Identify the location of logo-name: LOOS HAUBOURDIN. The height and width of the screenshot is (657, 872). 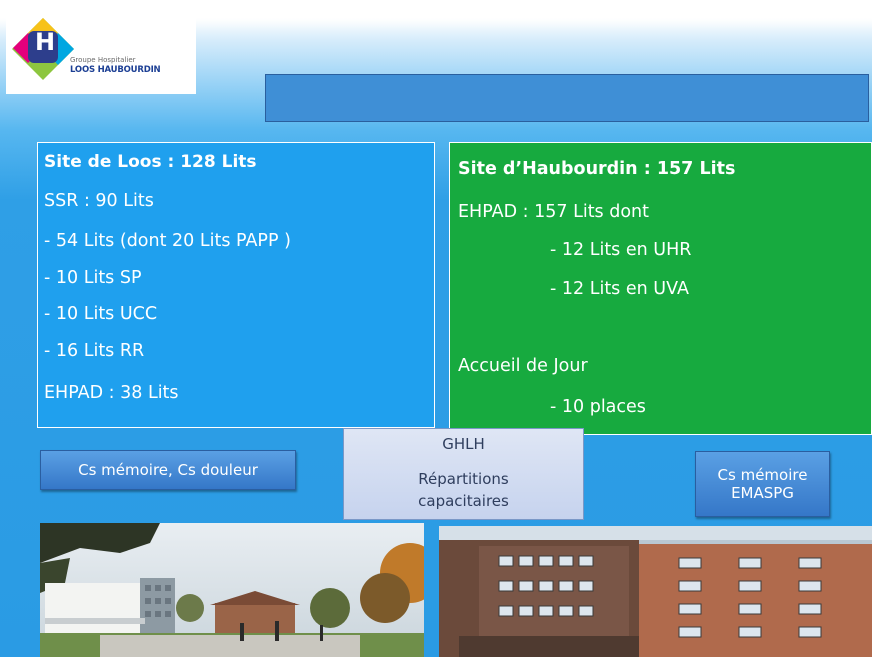
(115, 70).